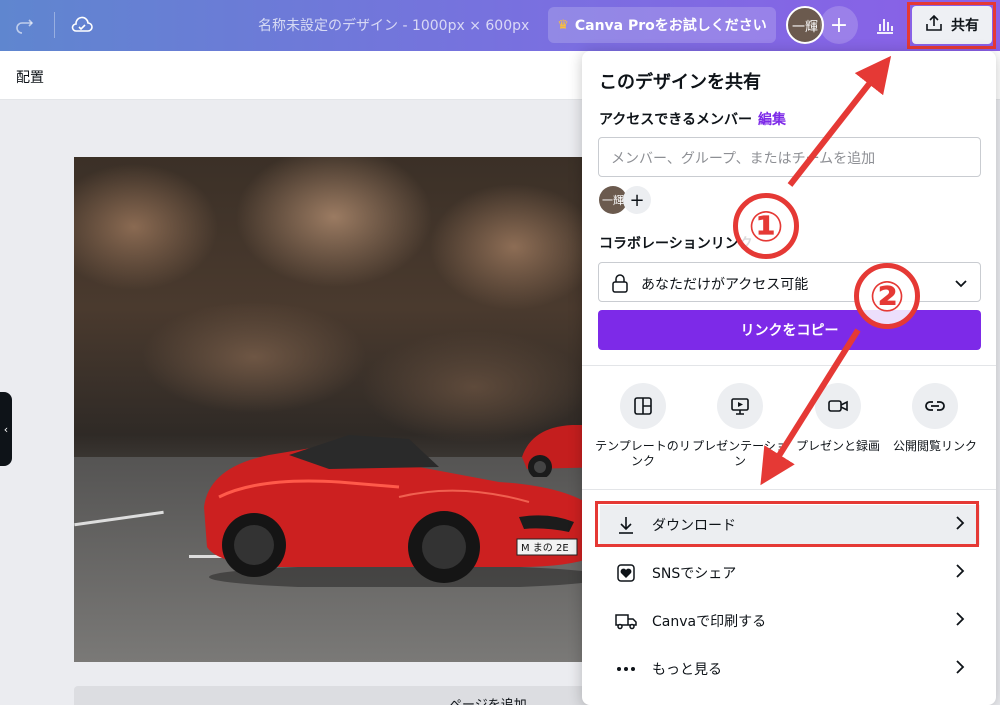 The height and width of the screenshot is (705, 1000). Describe the element at coordinates (393, 25) in the screenshot. I see `document-title: 名称未設定のデザイン - 1000px × 600px` at that location.